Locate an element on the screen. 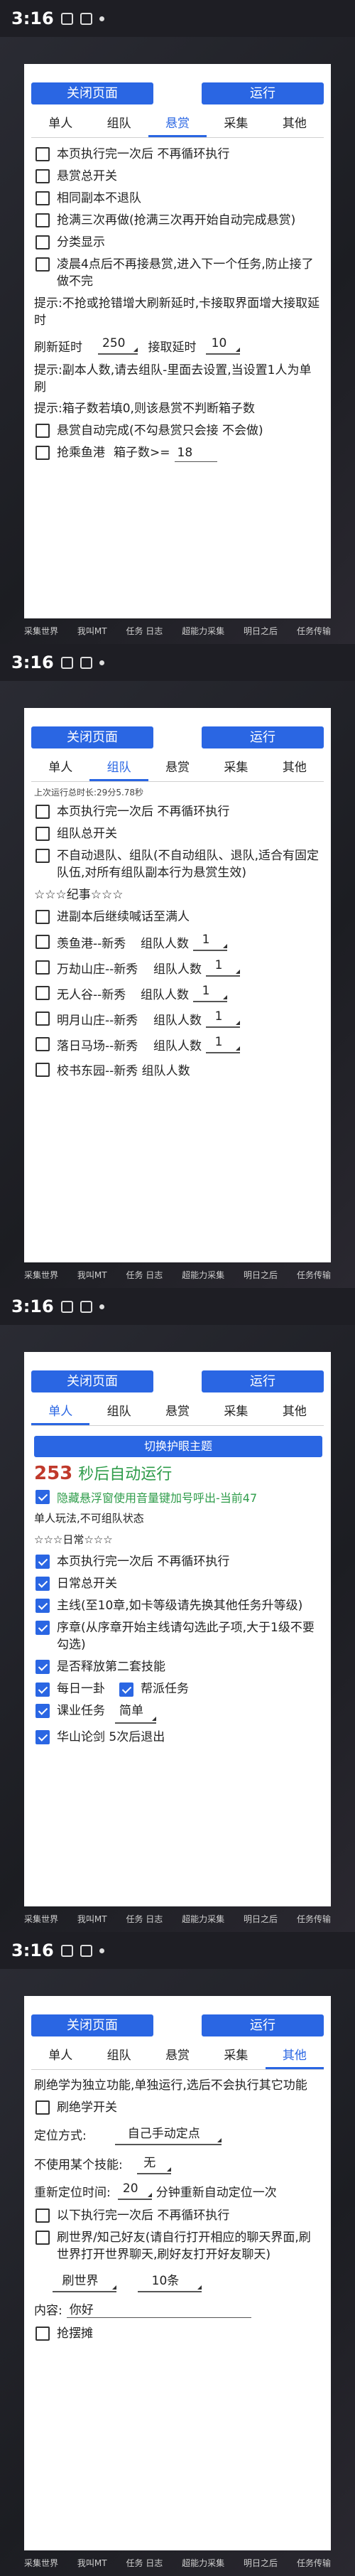  option-category: 分类显示 is located at coordinates (178, 242).